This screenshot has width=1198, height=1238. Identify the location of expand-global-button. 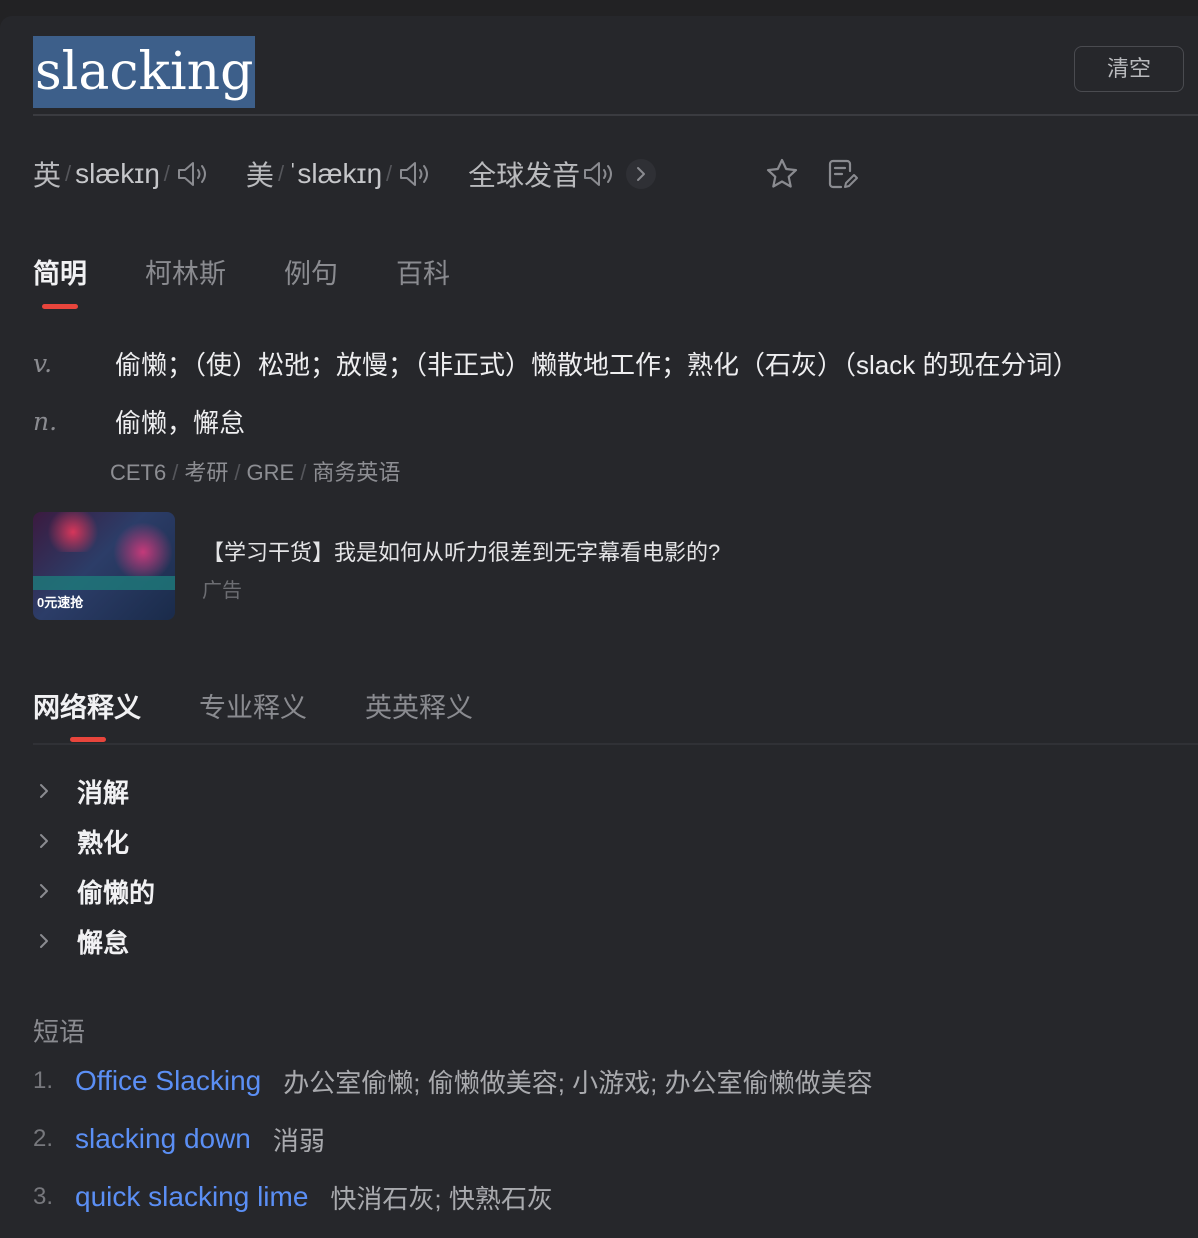
(641, 174).